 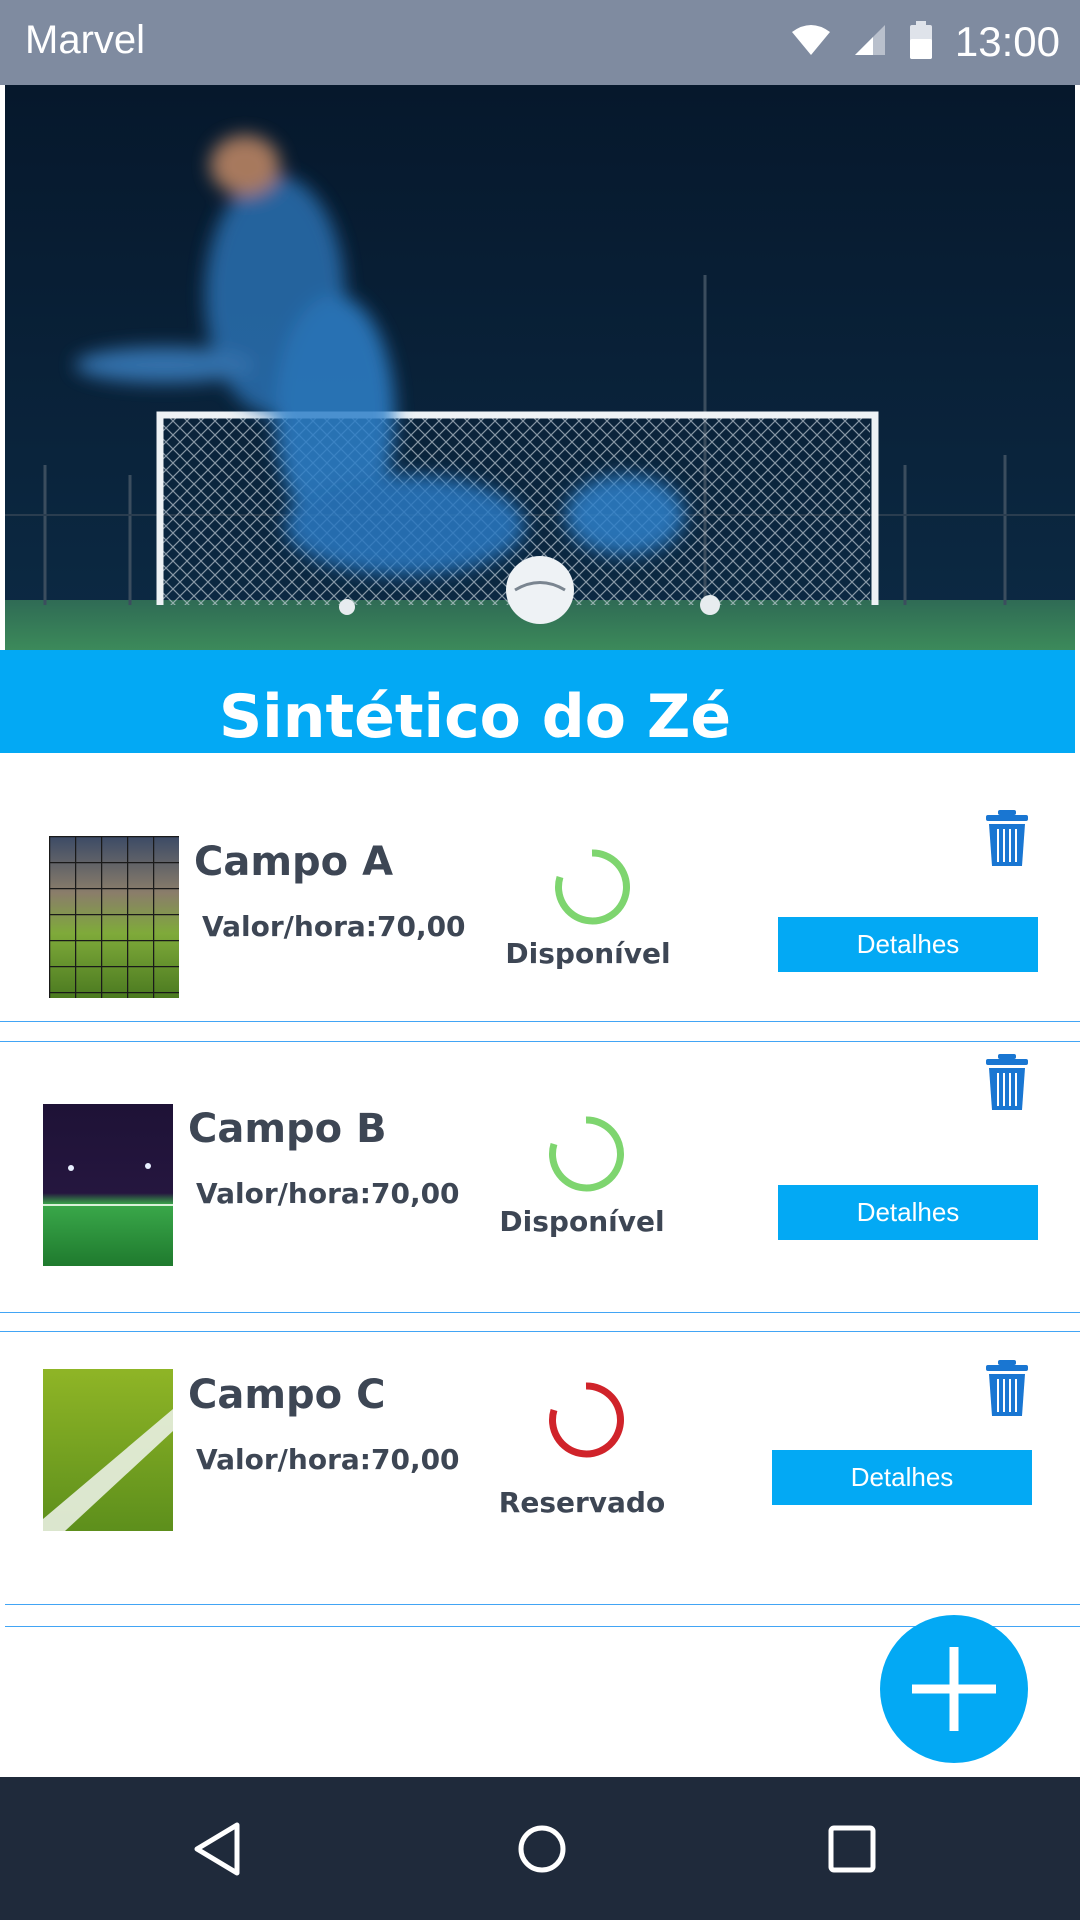 I want to click on navigation-bar, so click(x=540, y=1848).